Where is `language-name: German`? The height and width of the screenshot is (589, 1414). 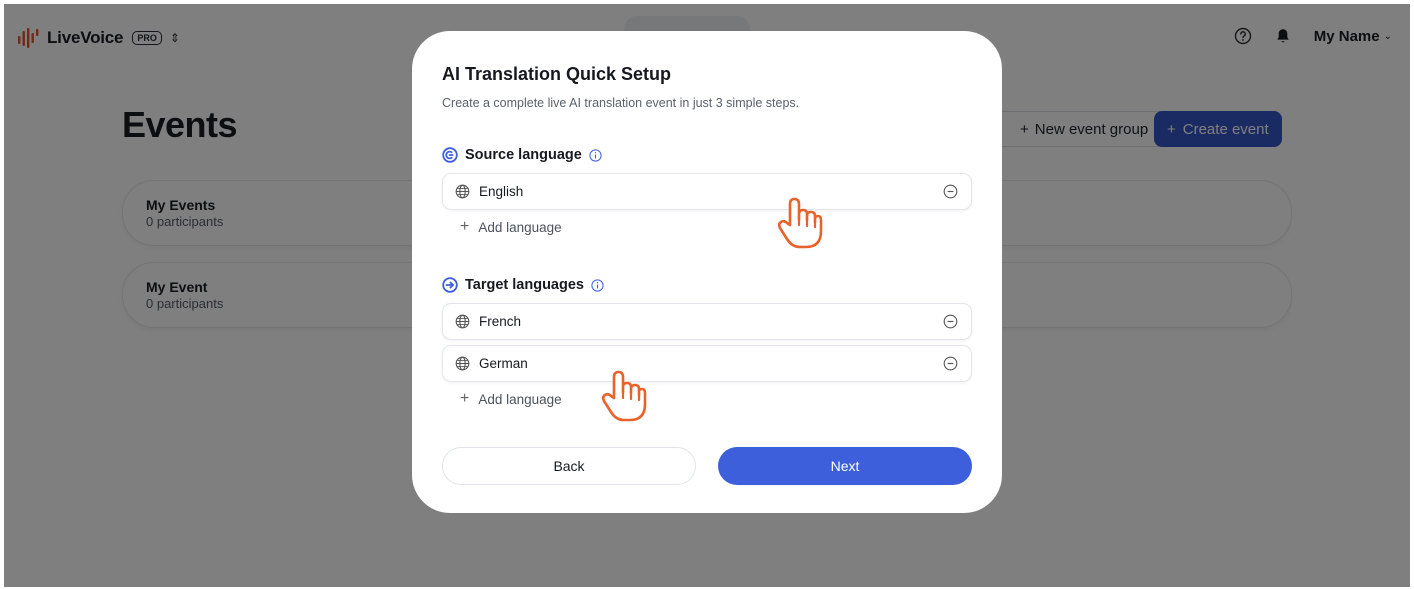 language-name: German is located at coordinates (503, 363).